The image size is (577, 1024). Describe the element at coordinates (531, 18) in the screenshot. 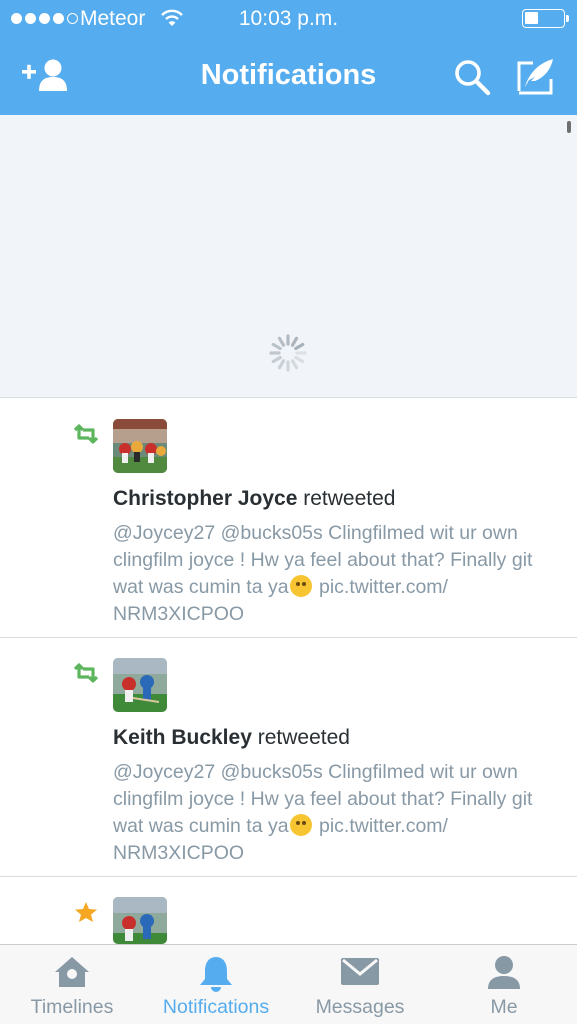

I see `battery-level` at that location.